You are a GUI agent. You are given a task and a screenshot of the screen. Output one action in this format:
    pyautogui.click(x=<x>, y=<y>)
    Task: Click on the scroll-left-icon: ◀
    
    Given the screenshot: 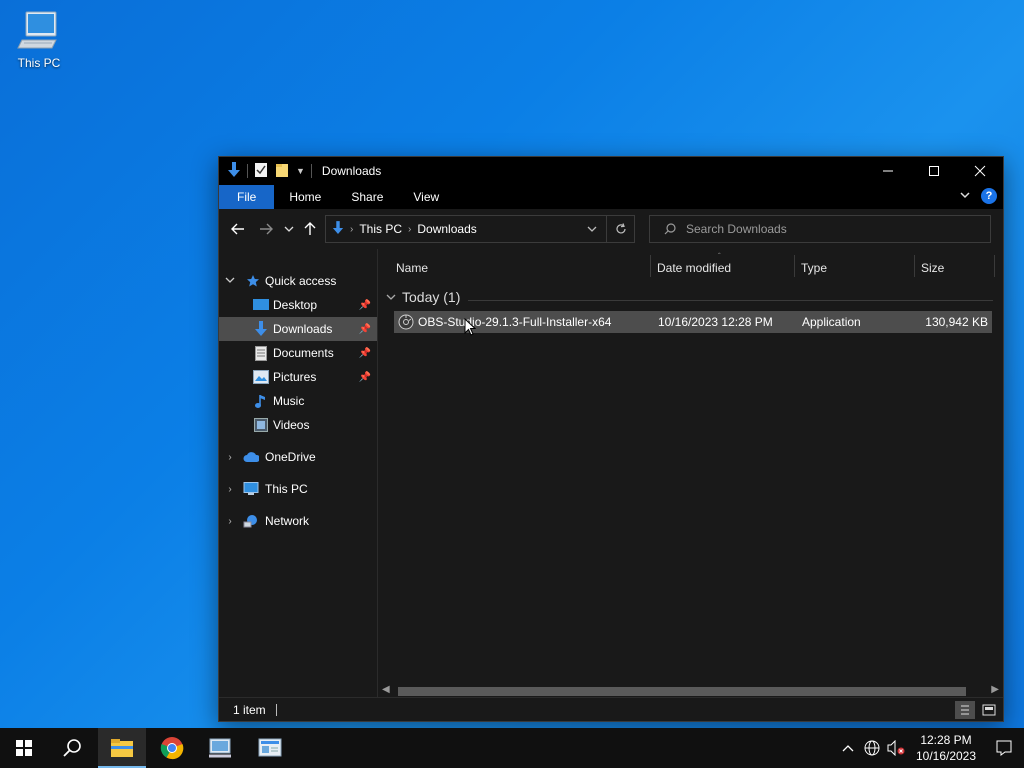 What is the action you would take?
    pyautogui.click(x=386, y=689)
    